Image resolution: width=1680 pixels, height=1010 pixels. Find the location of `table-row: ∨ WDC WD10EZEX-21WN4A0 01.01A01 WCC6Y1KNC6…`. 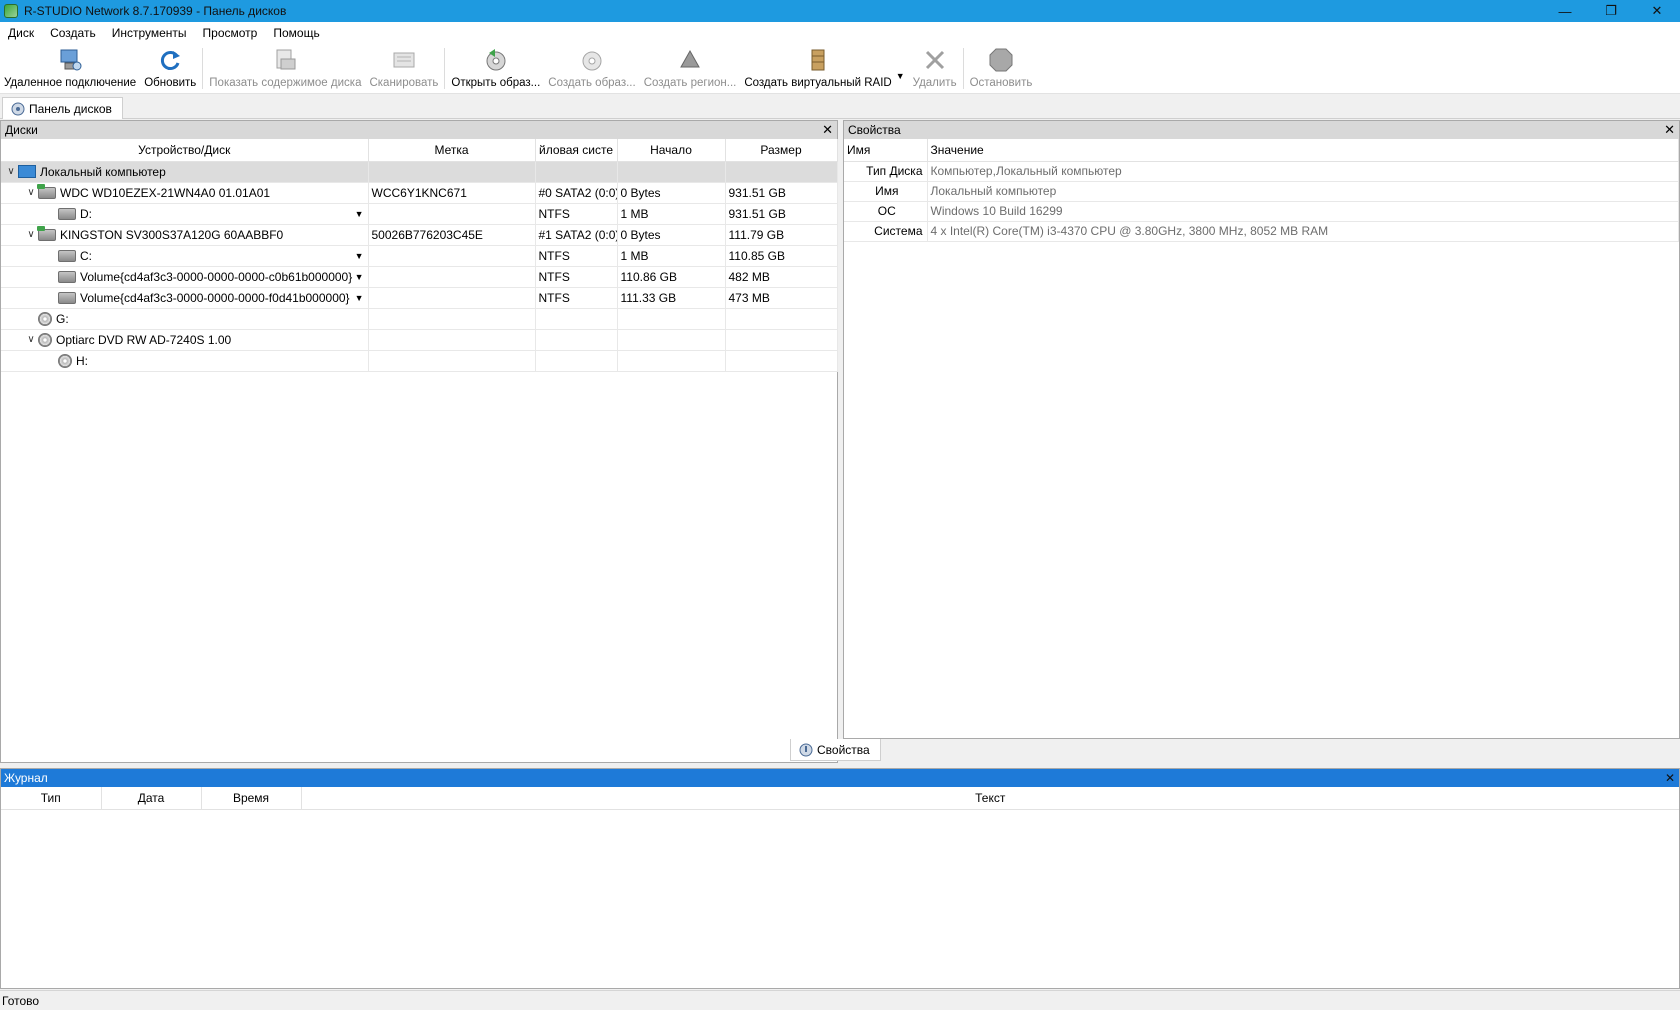

table-row: ∨ WDC WD10EZEX-21WN4A0 01.01A01 WCC6Y1KNC6… is located at coordinates (419, 193).